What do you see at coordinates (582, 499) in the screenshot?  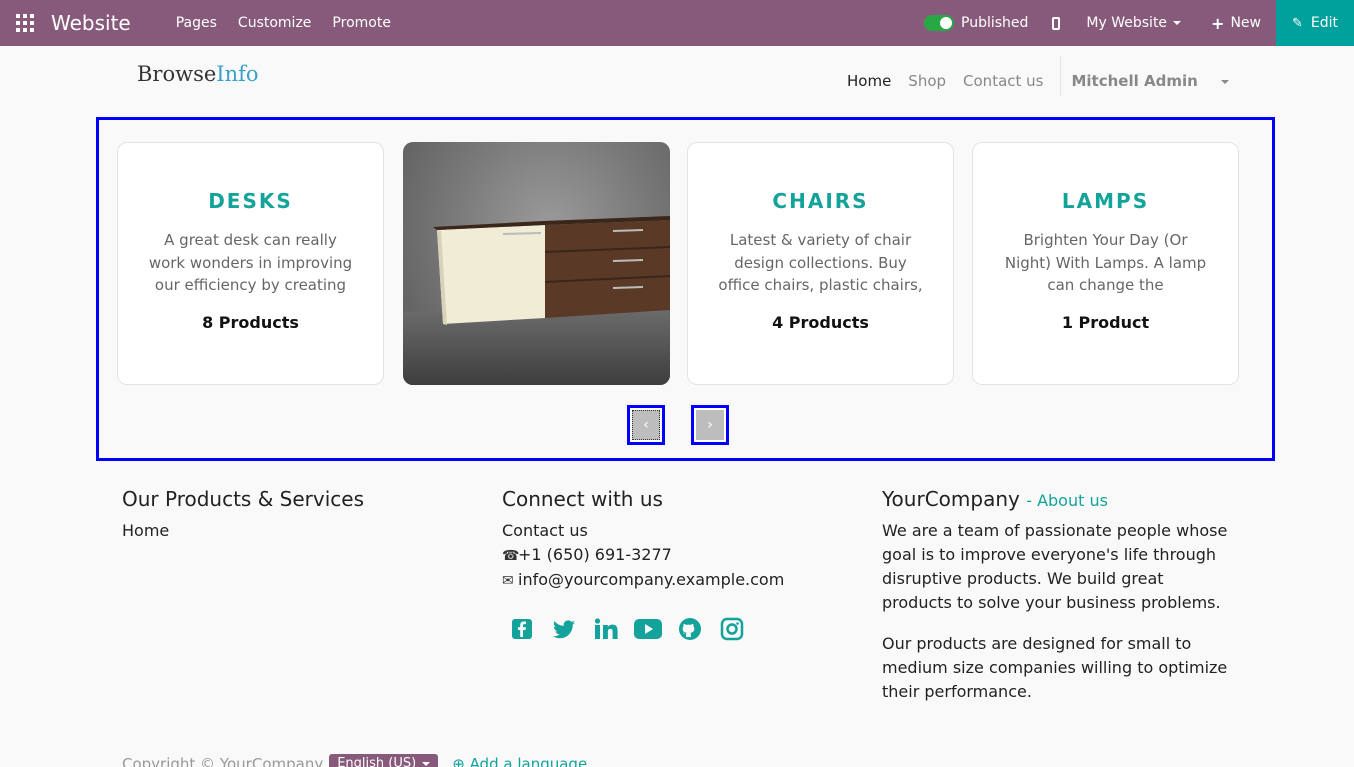 I see `connect-heading: Connect with us` at bounding box center [582, 499].